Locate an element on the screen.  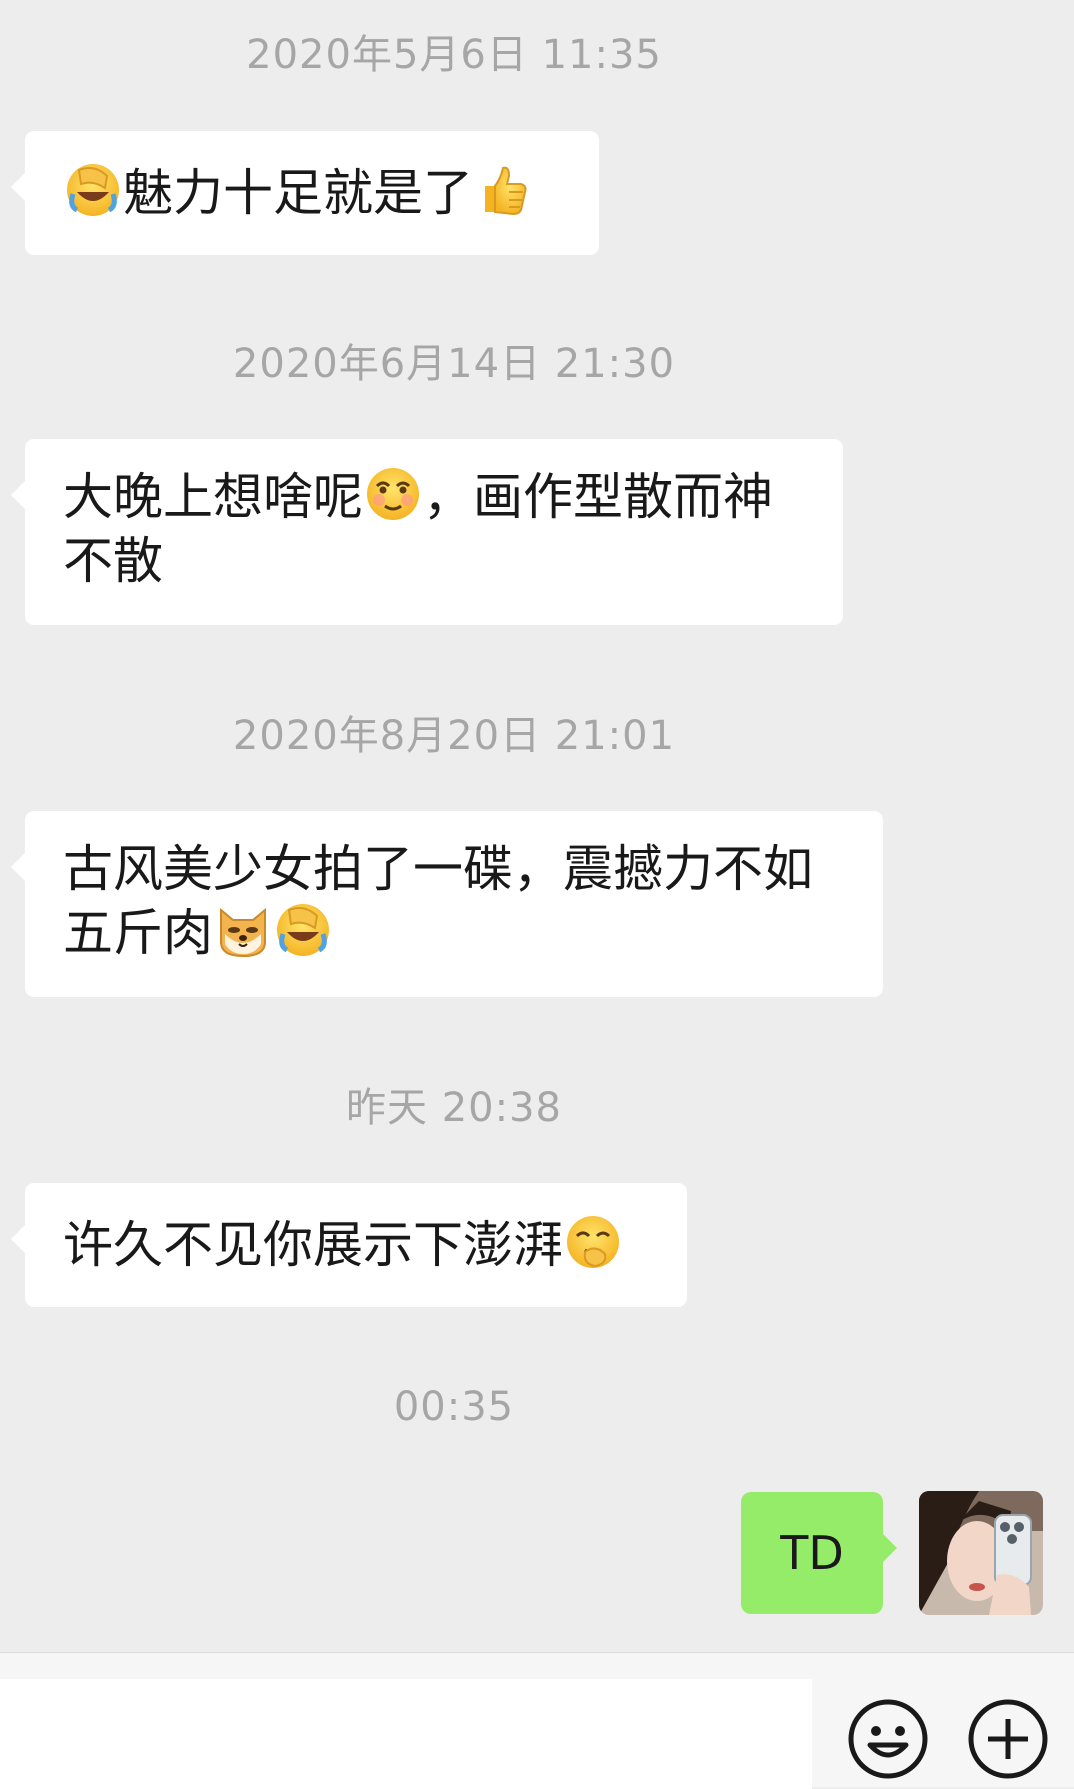
profile-photo-icon is located at coordinates (981, 1553).